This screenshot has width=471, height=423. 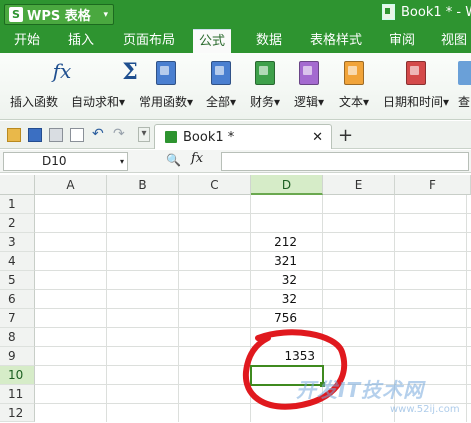 I want to click on watermark: 开发IT技术网, so click(x=360, y=390).